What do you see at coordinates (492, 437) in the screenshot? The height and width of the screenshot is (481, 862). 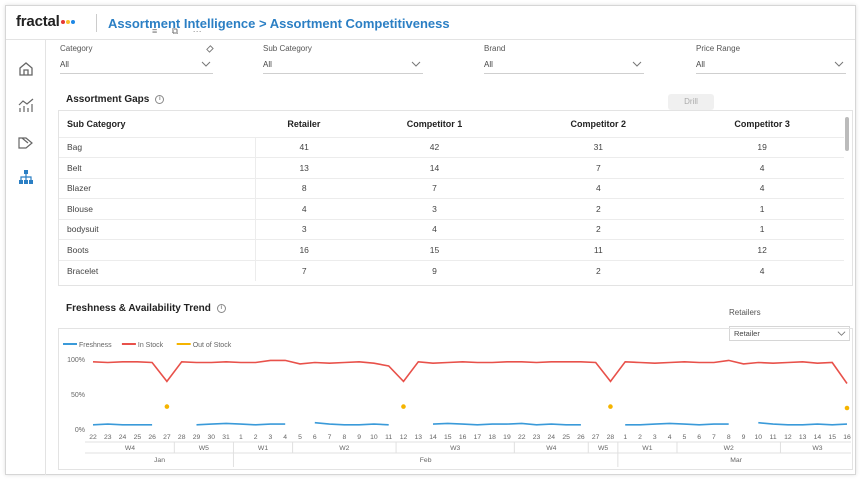 I see `x-tick-label: 18` at bounding box center [492, 437].